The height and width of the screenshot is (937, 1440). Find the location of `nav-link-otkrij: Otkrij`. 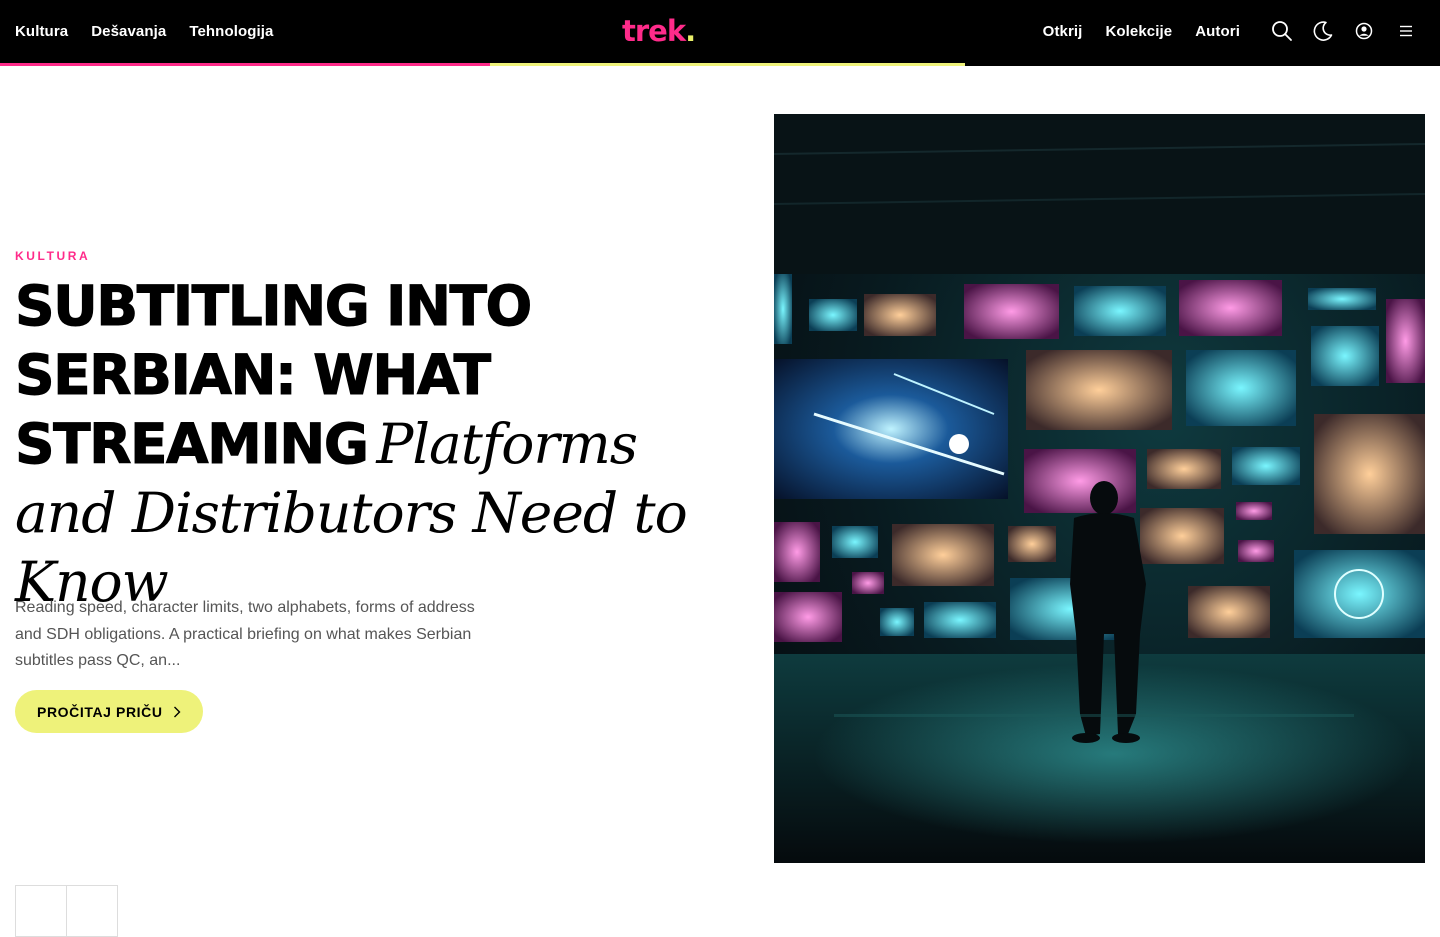

nav-link-otkrij: Otkrij is located at coordinates (1063, 31).